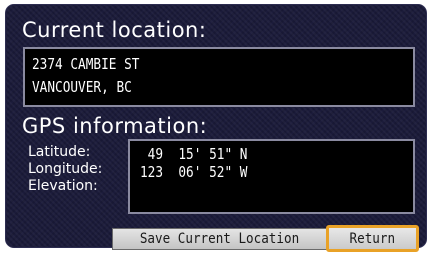 The width and height of the screenshot is (435, 253). I want to click on save-current-location-button: Save Current Location, so click(219, 239).